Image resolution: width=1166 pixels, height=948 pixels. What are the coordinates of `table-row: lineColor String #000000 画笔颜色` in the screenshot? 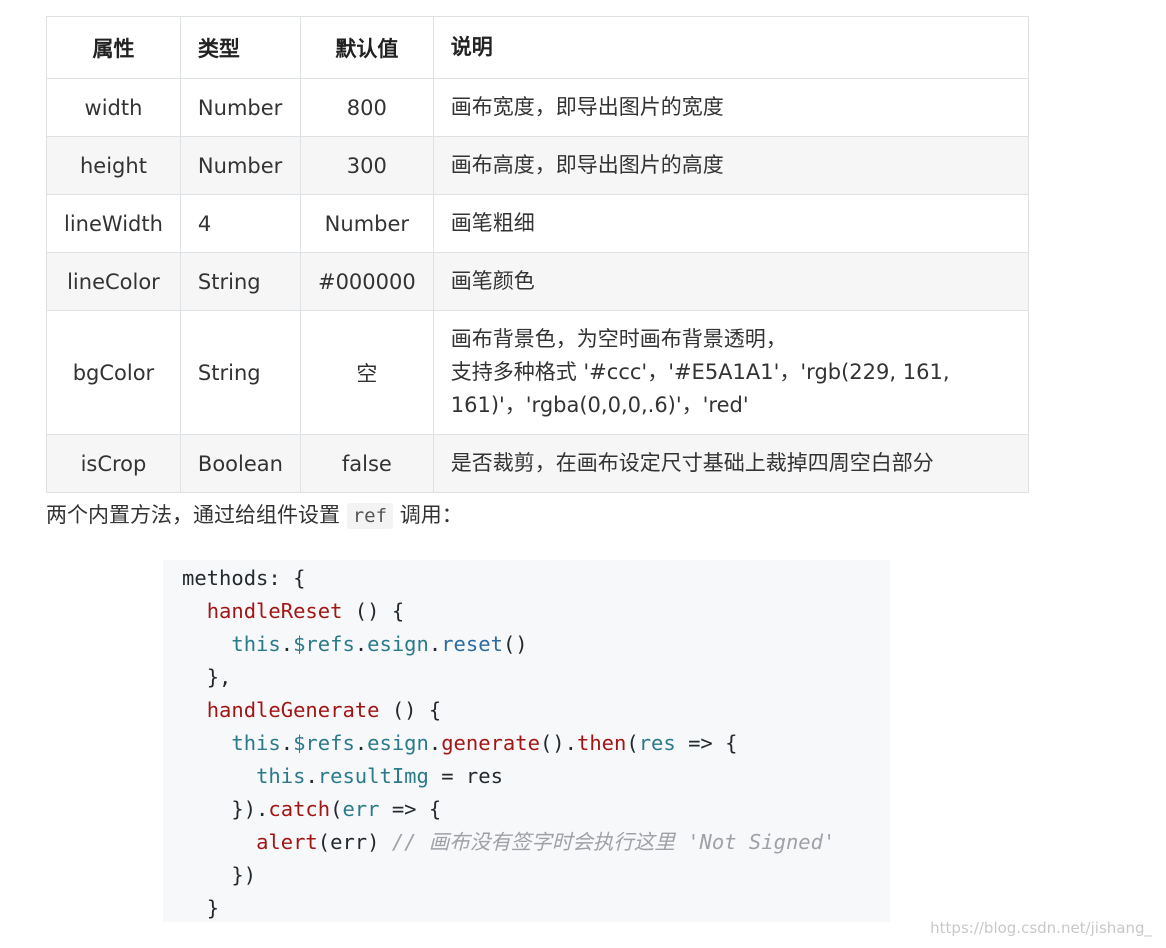 It's located at (537, 281).